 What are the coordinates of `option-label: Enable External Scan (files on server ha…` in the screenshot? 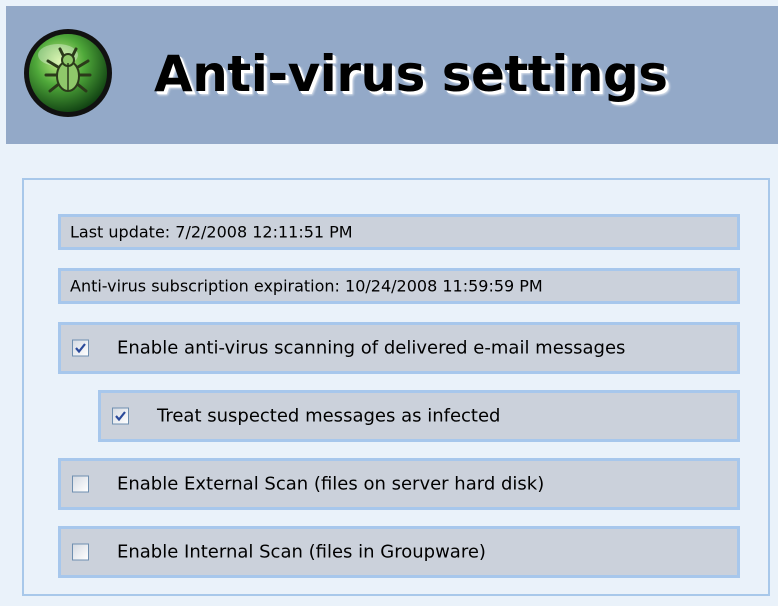 It's located at (331, 484).